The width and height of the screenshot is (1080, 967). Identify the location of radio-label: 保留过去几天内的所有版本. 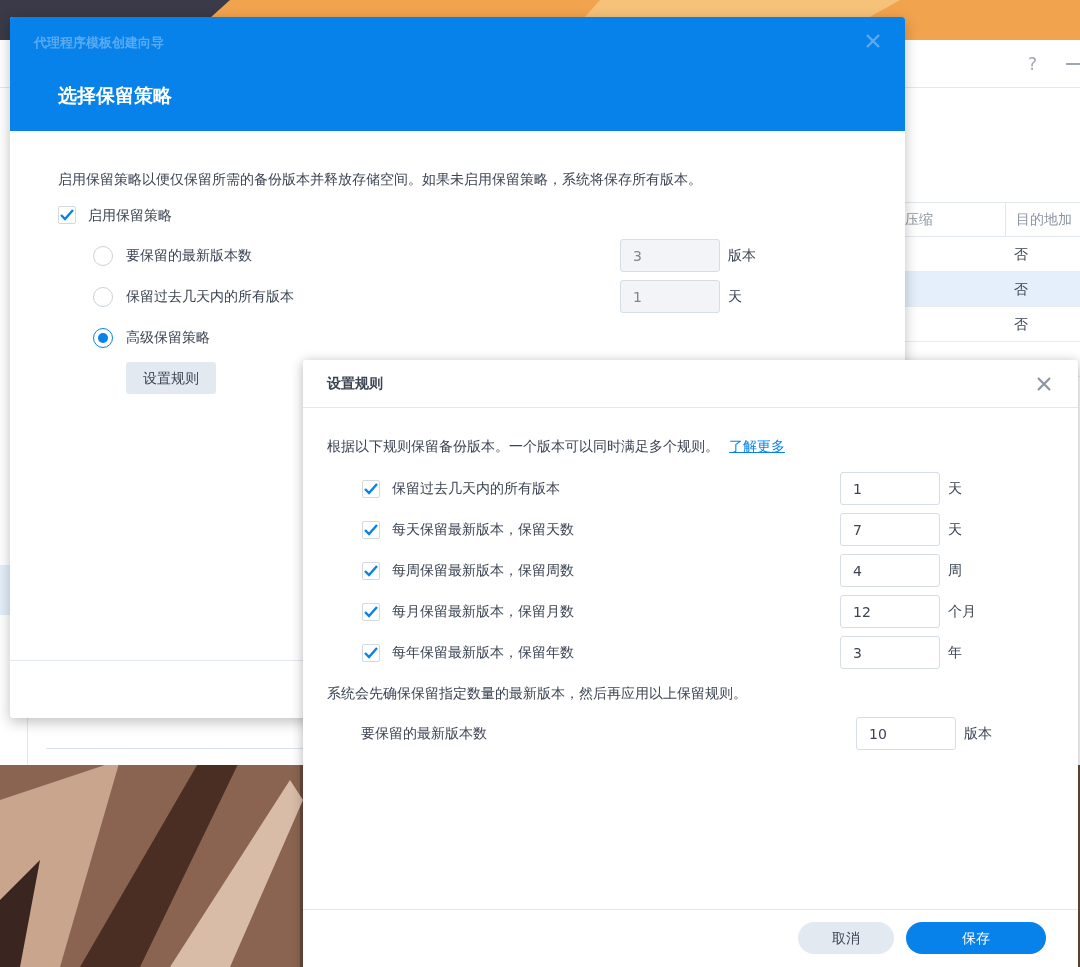
(210, 296).